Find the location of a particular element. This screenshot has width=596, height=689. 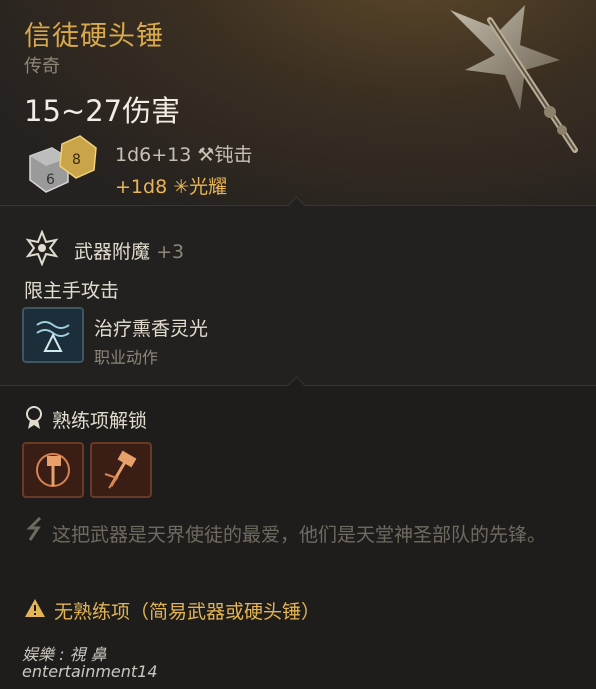

healing-incense-action-tile is located at coordinates (53, 335).